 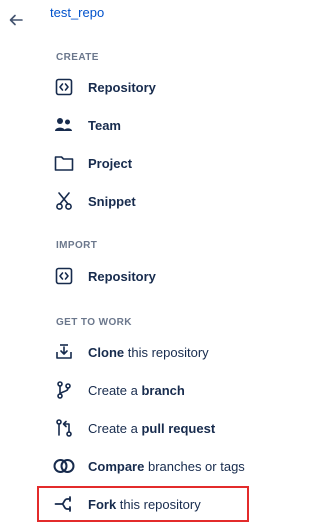 What do you see at coordinates (64, 163) in the screenshot?
I see `folder-icon` at bounding box center [64, 163].